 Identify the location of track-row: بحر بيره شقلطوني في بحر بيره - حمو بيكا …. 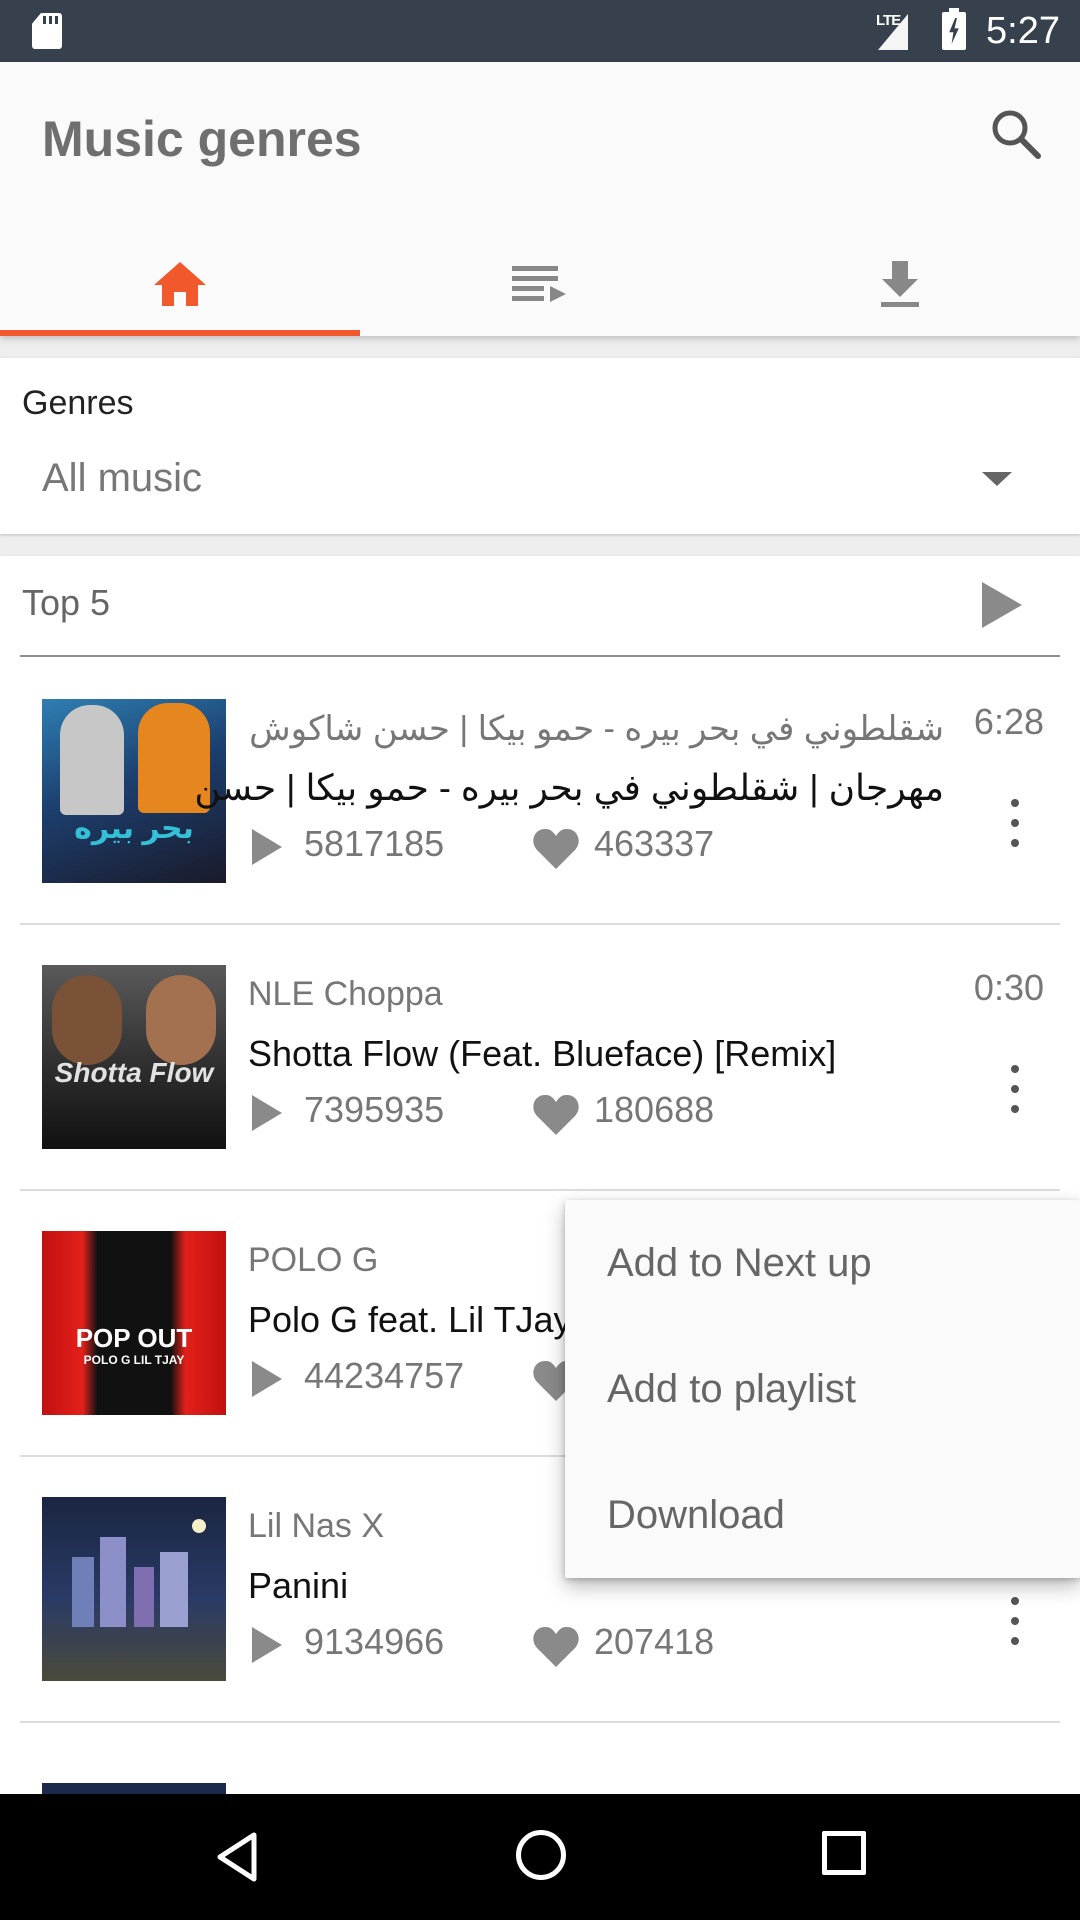
(540, 792).